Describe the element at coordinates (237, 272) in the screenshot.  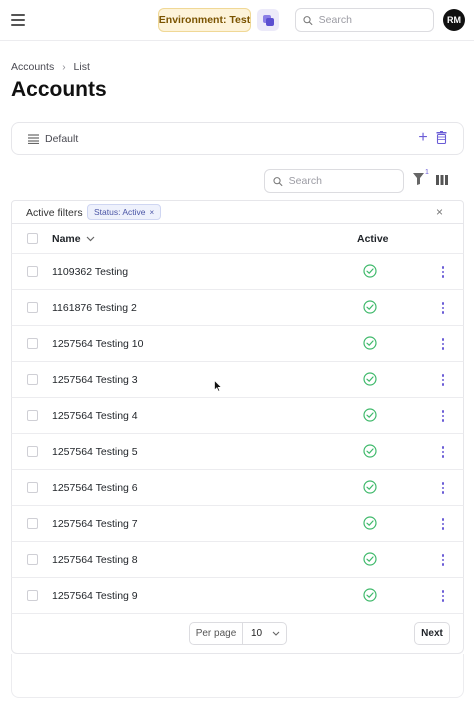
I see `table-row: 1109362 Testing` at that location.